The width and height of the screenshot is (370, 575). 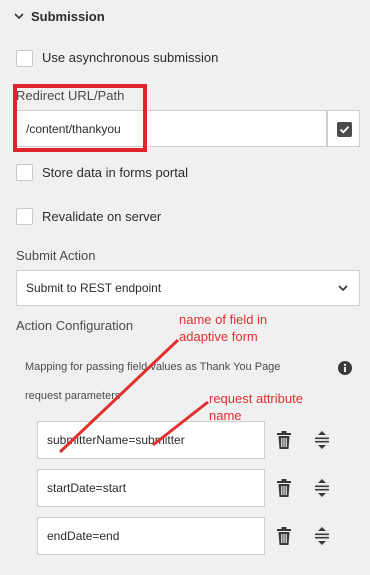 I want to click on annotation-field-name-line2: adaptive form, so click(x=218, y=336).